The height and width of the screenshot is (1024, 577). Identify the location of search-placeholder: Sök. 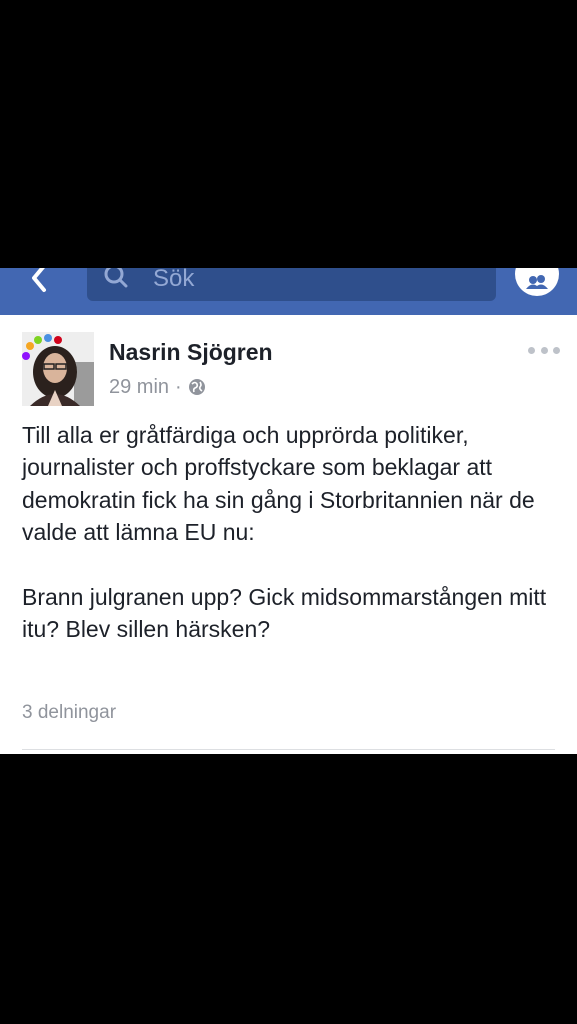
(174, 280).